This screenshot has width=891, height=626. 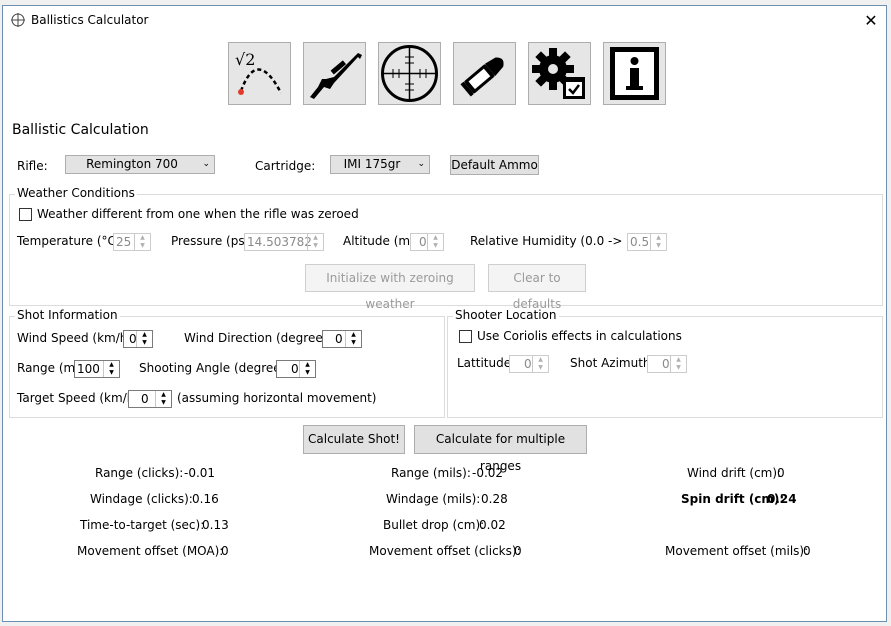 What do you see at coordinates (142, 525) in the screenshot?
I see `time-to-target-label: Time-to-target (sec):` at bounding box center [142, 525].